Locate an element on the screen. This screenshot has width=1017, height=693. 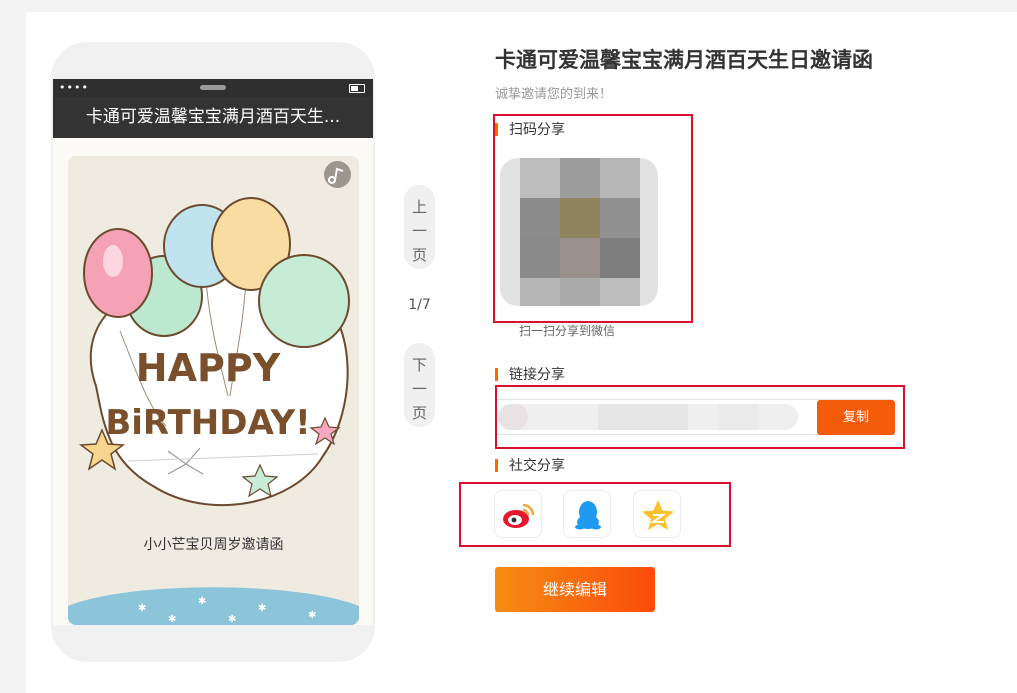
battery-icon is located at coordinates (357, 88).